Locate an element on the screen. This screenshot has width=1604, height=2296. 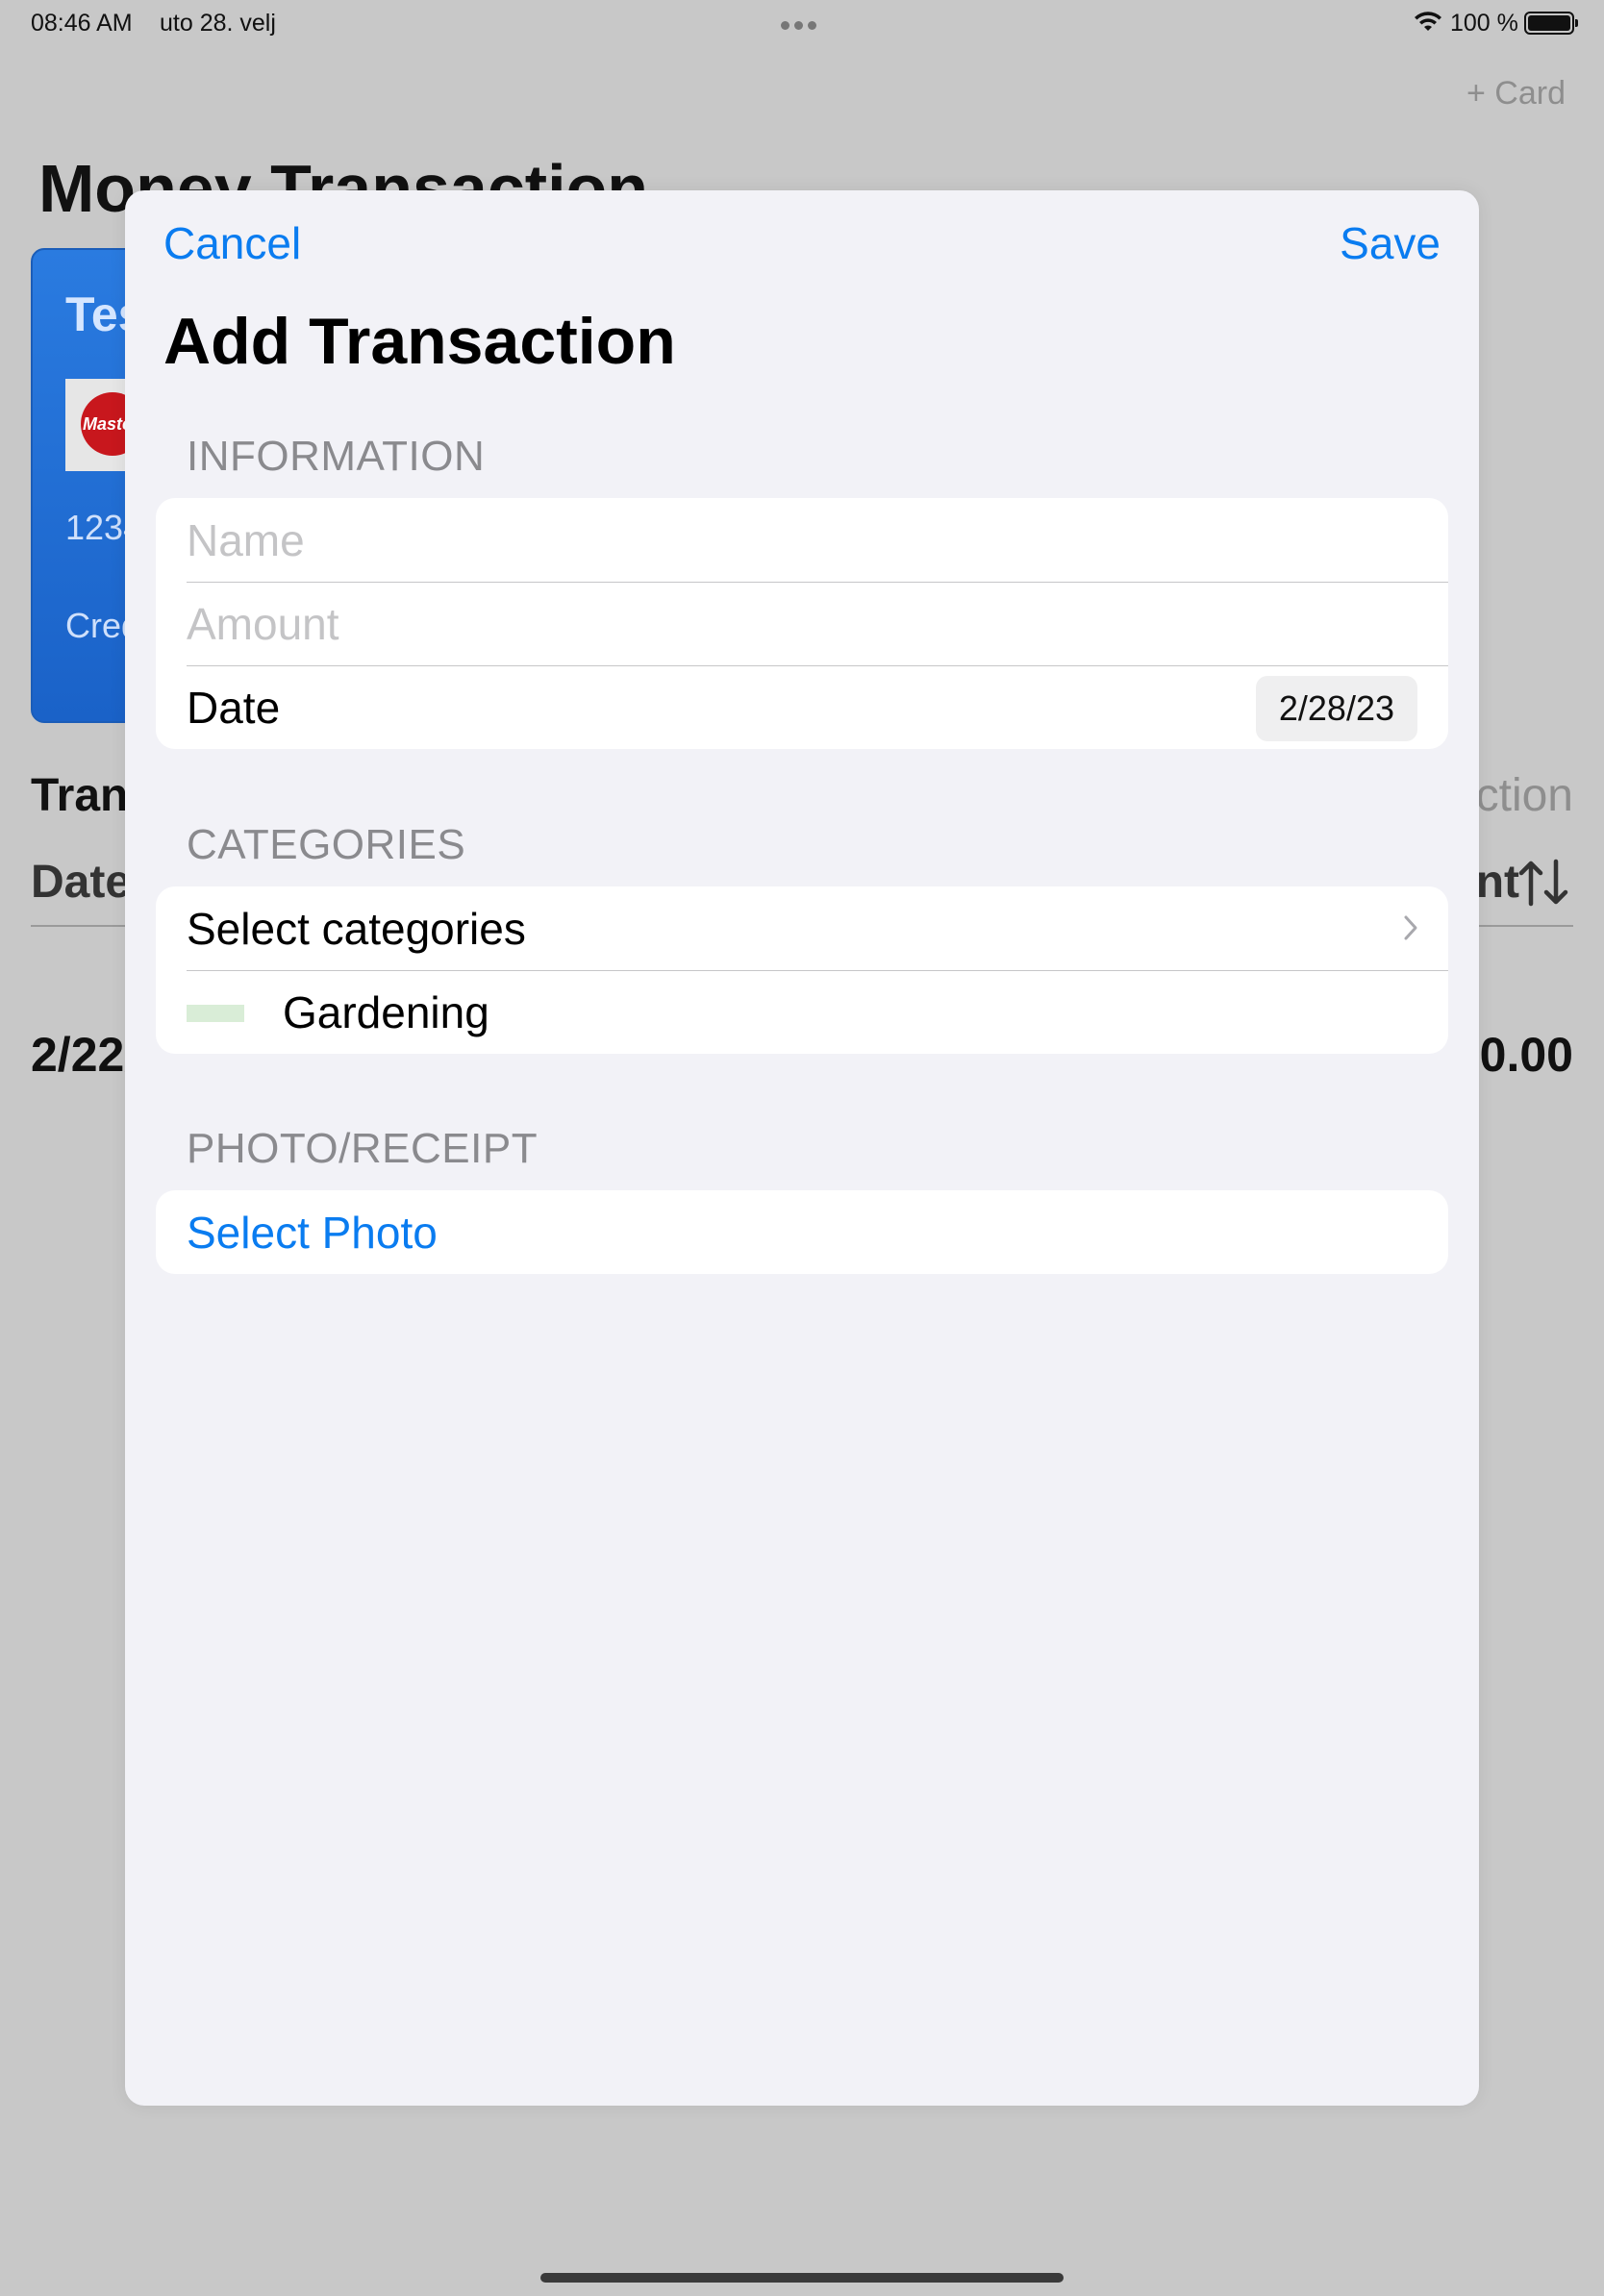
select-photo-row: Select Photo is located at coordinates (802, 1232).